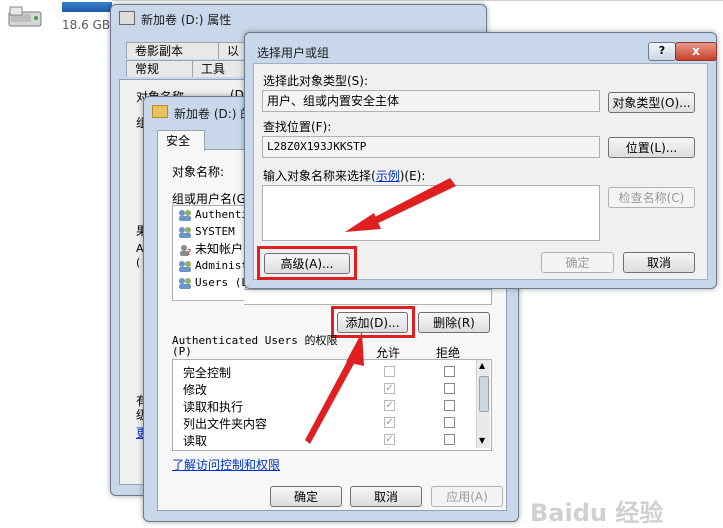  Describe the element at coordinates (380, 311) in the screenshot. I see `annotation-arrows` at that location.